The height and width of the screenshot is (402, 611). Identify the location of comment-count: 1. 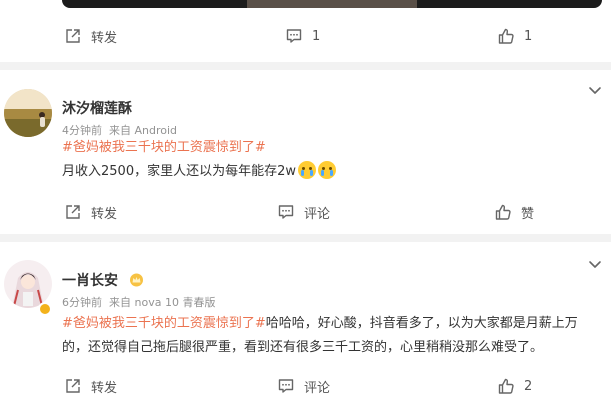
(316, 36).